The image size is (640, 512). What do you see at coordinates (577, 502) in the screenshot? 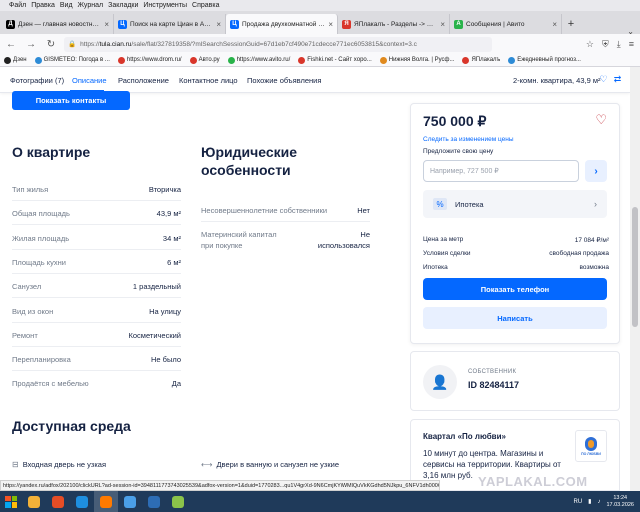
I see `language-indicator: RU` at bounding box center [577, 502].